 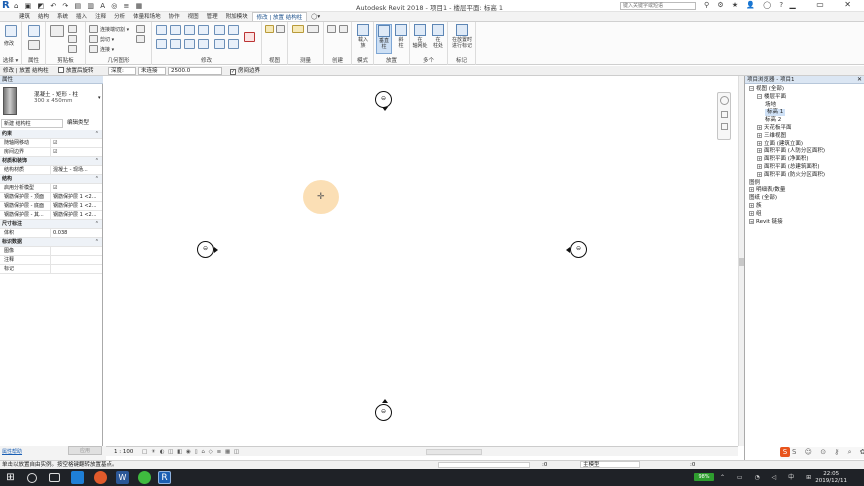 What do you see at coordinates (43, 16) in the screenshot?
I see `tab-structure: 结构` at bounding box center [43, 16].